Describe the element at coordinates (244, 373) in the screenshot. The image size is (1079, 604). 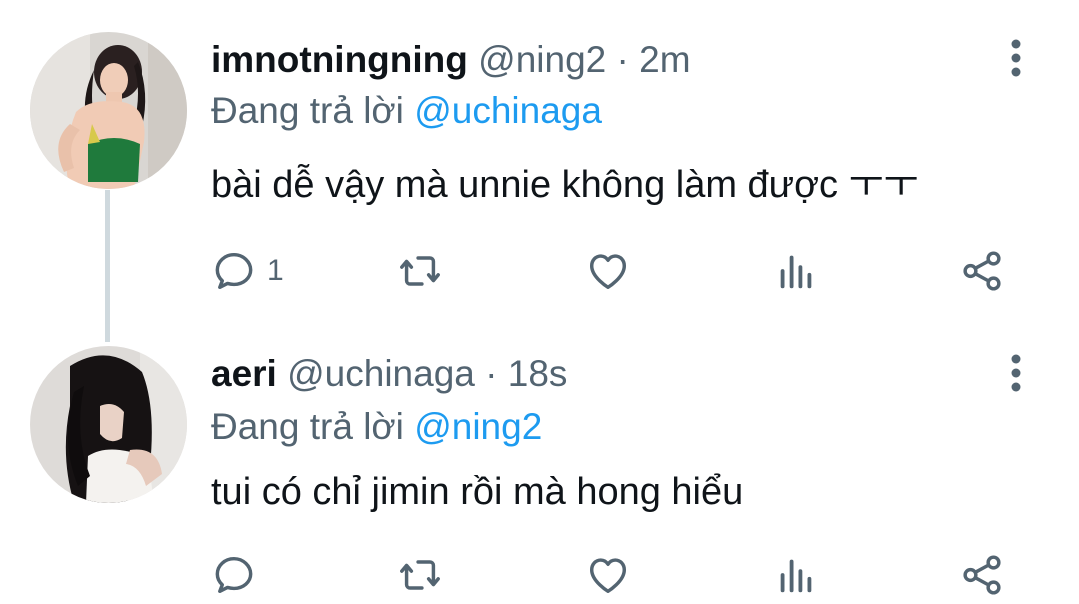
I see `display-name: aeri` at that location.